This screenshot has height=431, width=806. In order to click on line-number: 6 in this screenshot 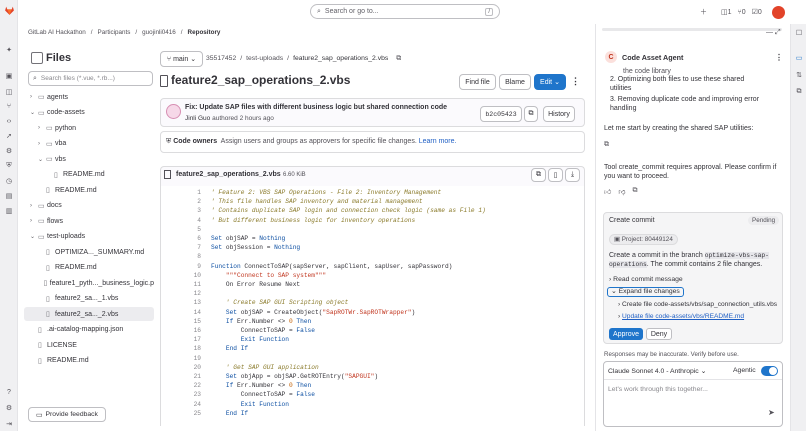, I will do `click(181, 238)`.